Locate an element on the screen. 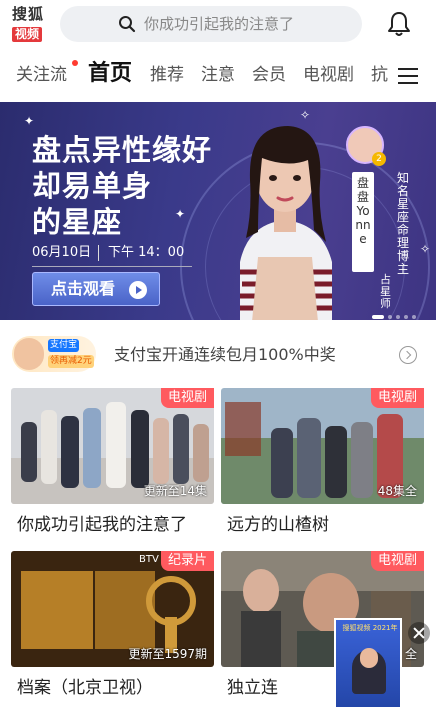 This screenshot has width=436, height=709. promo-face is located at coordinates (29, 354).